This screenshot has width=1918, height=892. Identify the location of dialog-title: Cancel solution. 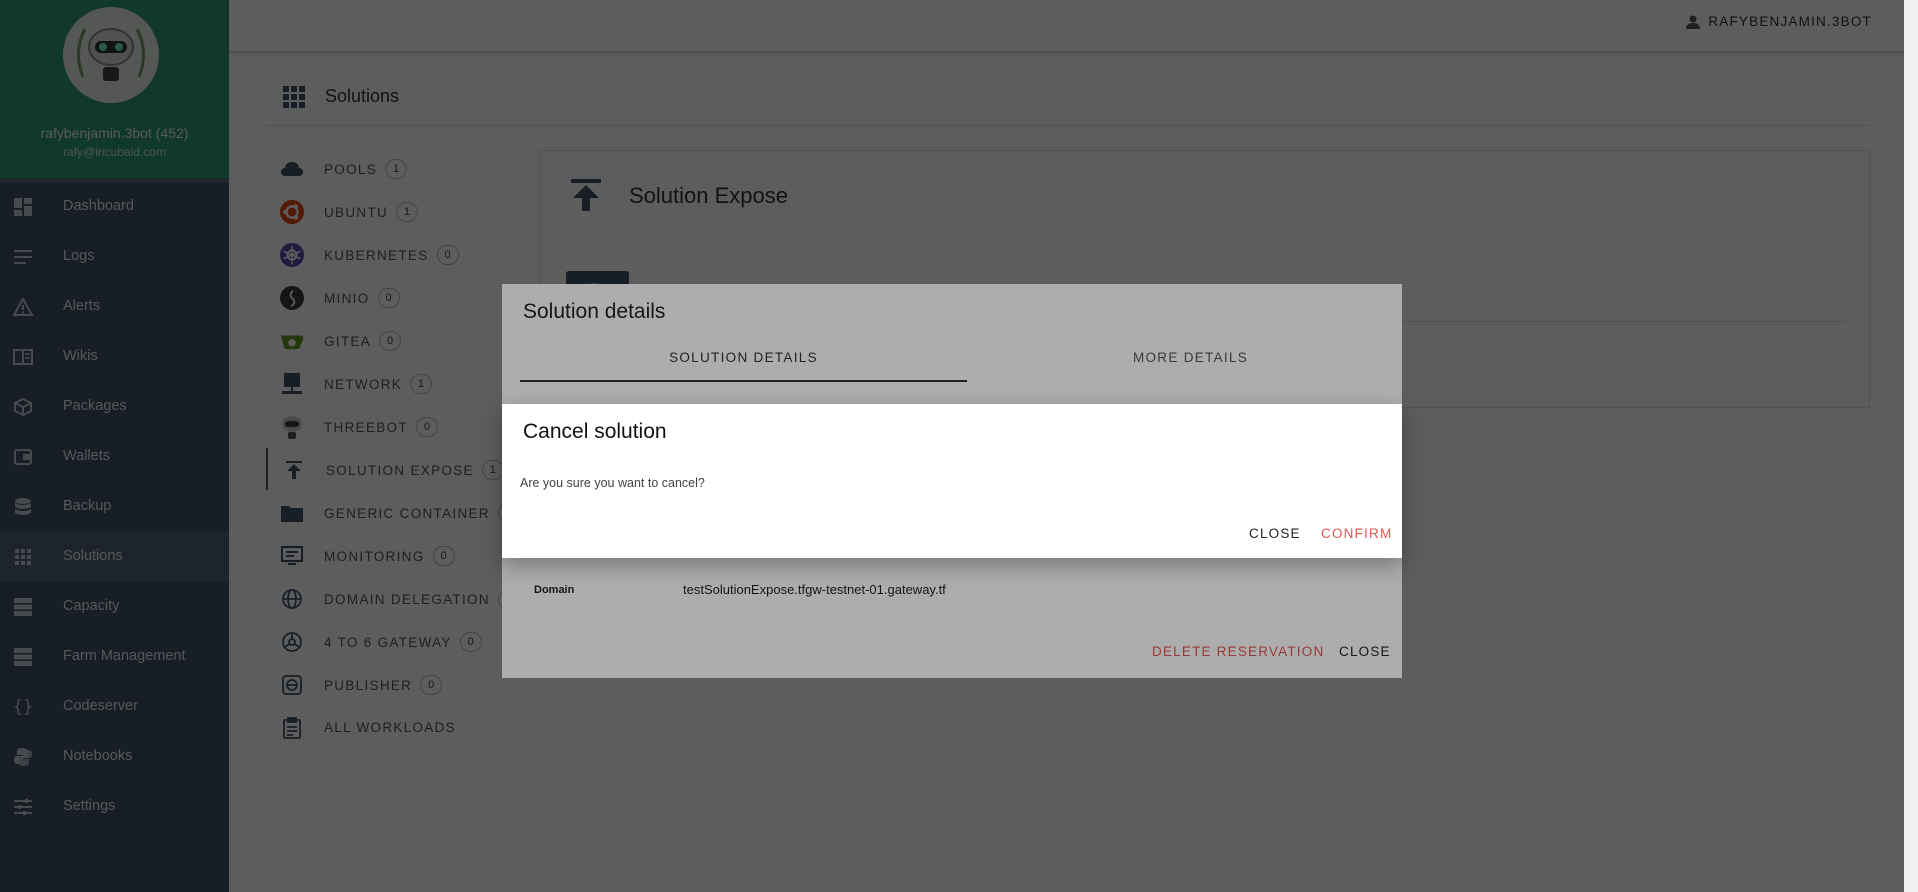
(595, 431).